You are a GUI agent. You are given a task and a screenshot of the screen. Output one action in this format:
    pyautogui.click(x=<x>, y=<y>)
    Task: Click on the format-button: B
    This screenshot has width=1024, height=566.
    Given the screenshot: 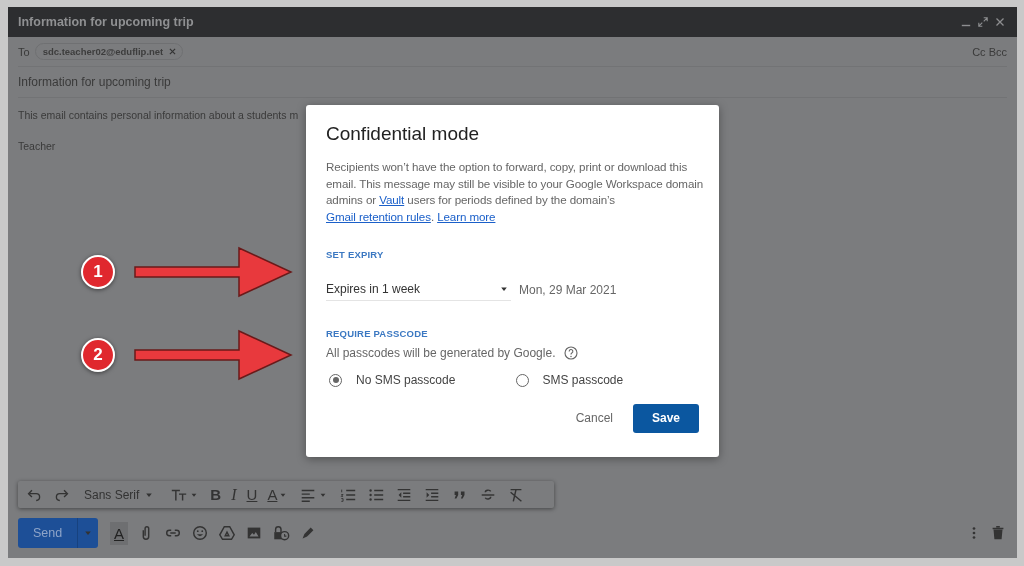 What is the action you would take?
    pyautogui.click(x=216, y=494)
    